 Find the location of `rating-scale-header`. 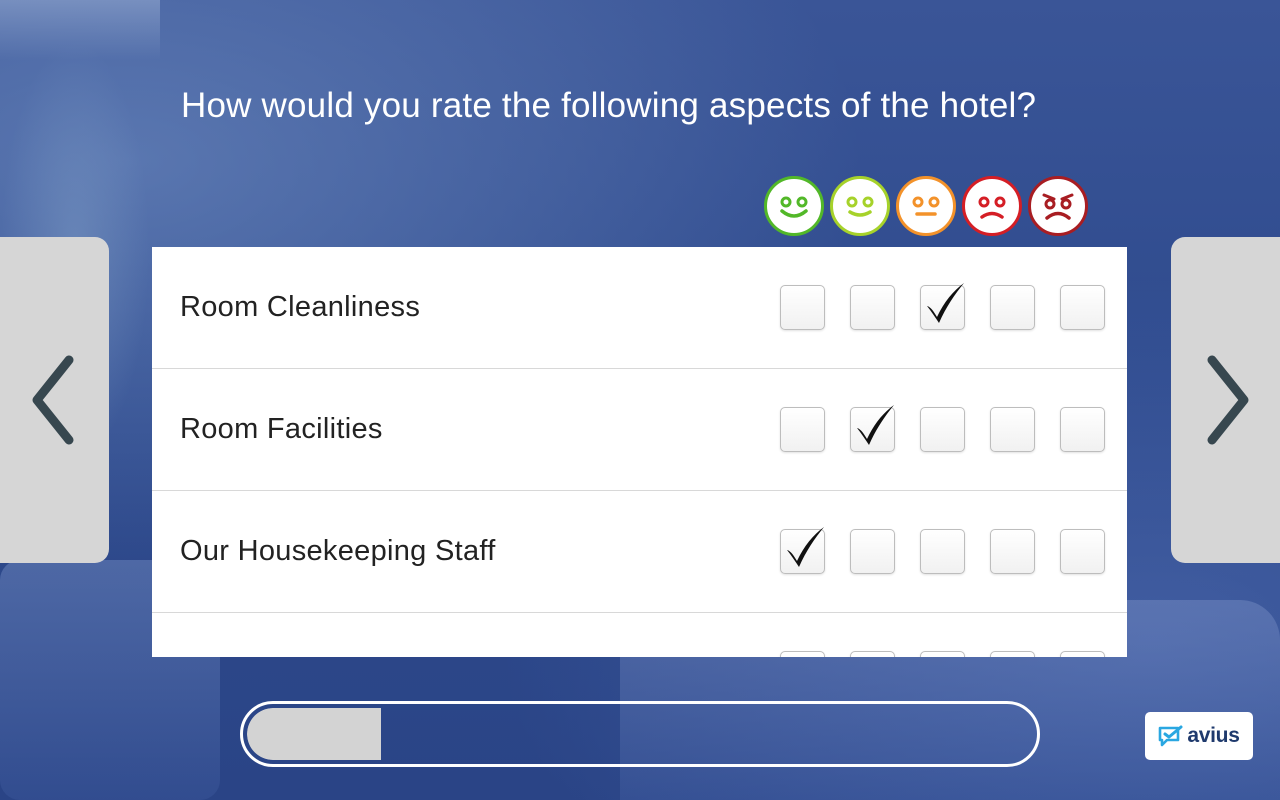

rating-scale-header is located at coordinates (926, 206).